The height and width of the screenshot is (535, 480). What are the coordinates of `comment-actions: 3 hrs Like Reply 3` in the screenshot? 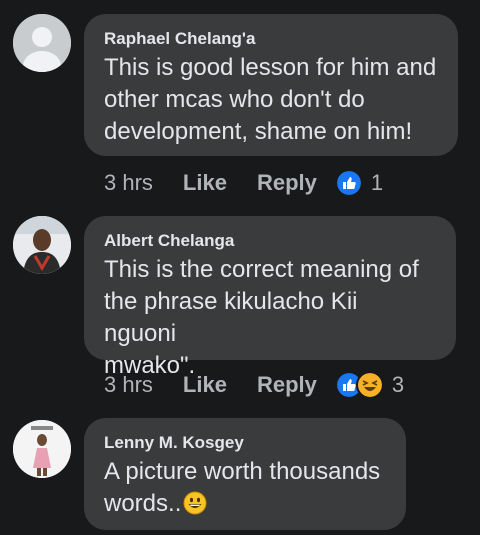 It's located at (254, 385).